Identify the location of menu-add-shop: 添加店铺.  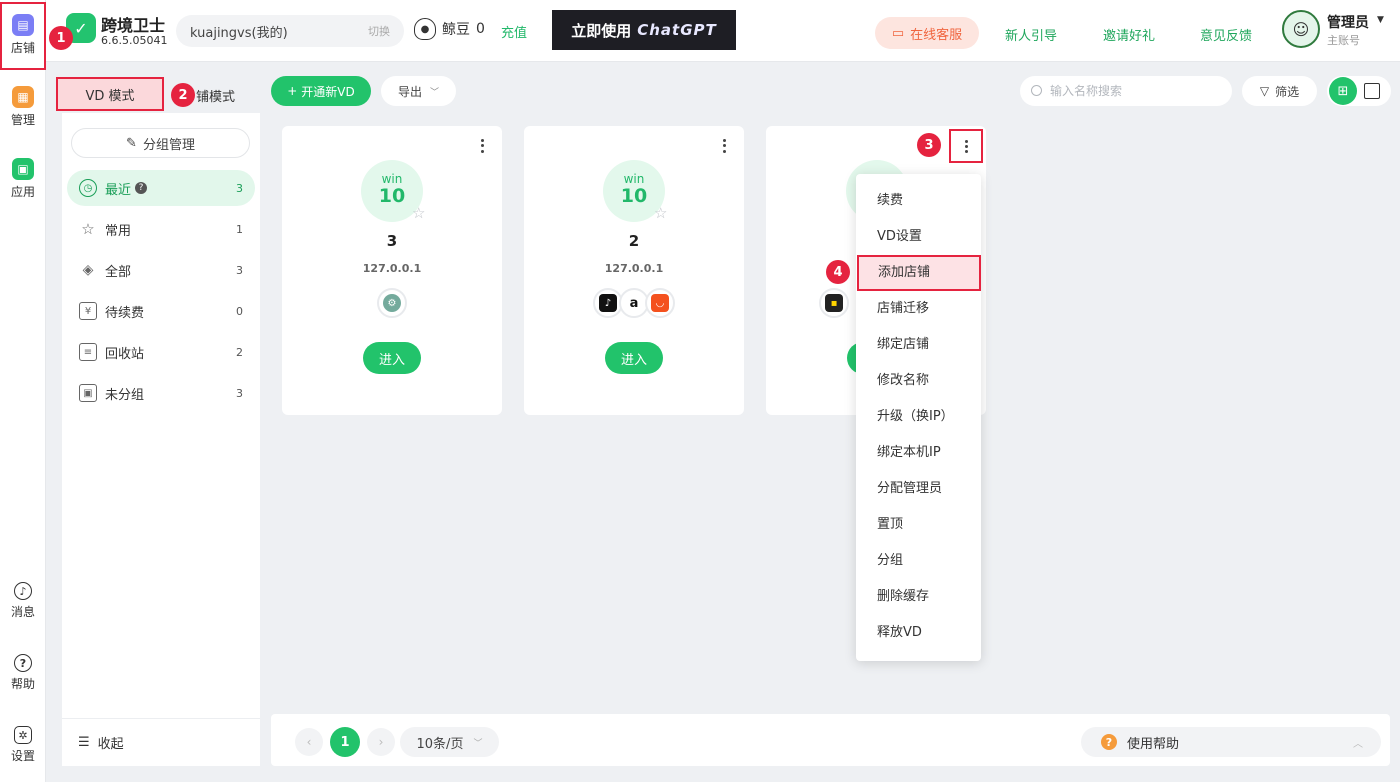
(919, 273).